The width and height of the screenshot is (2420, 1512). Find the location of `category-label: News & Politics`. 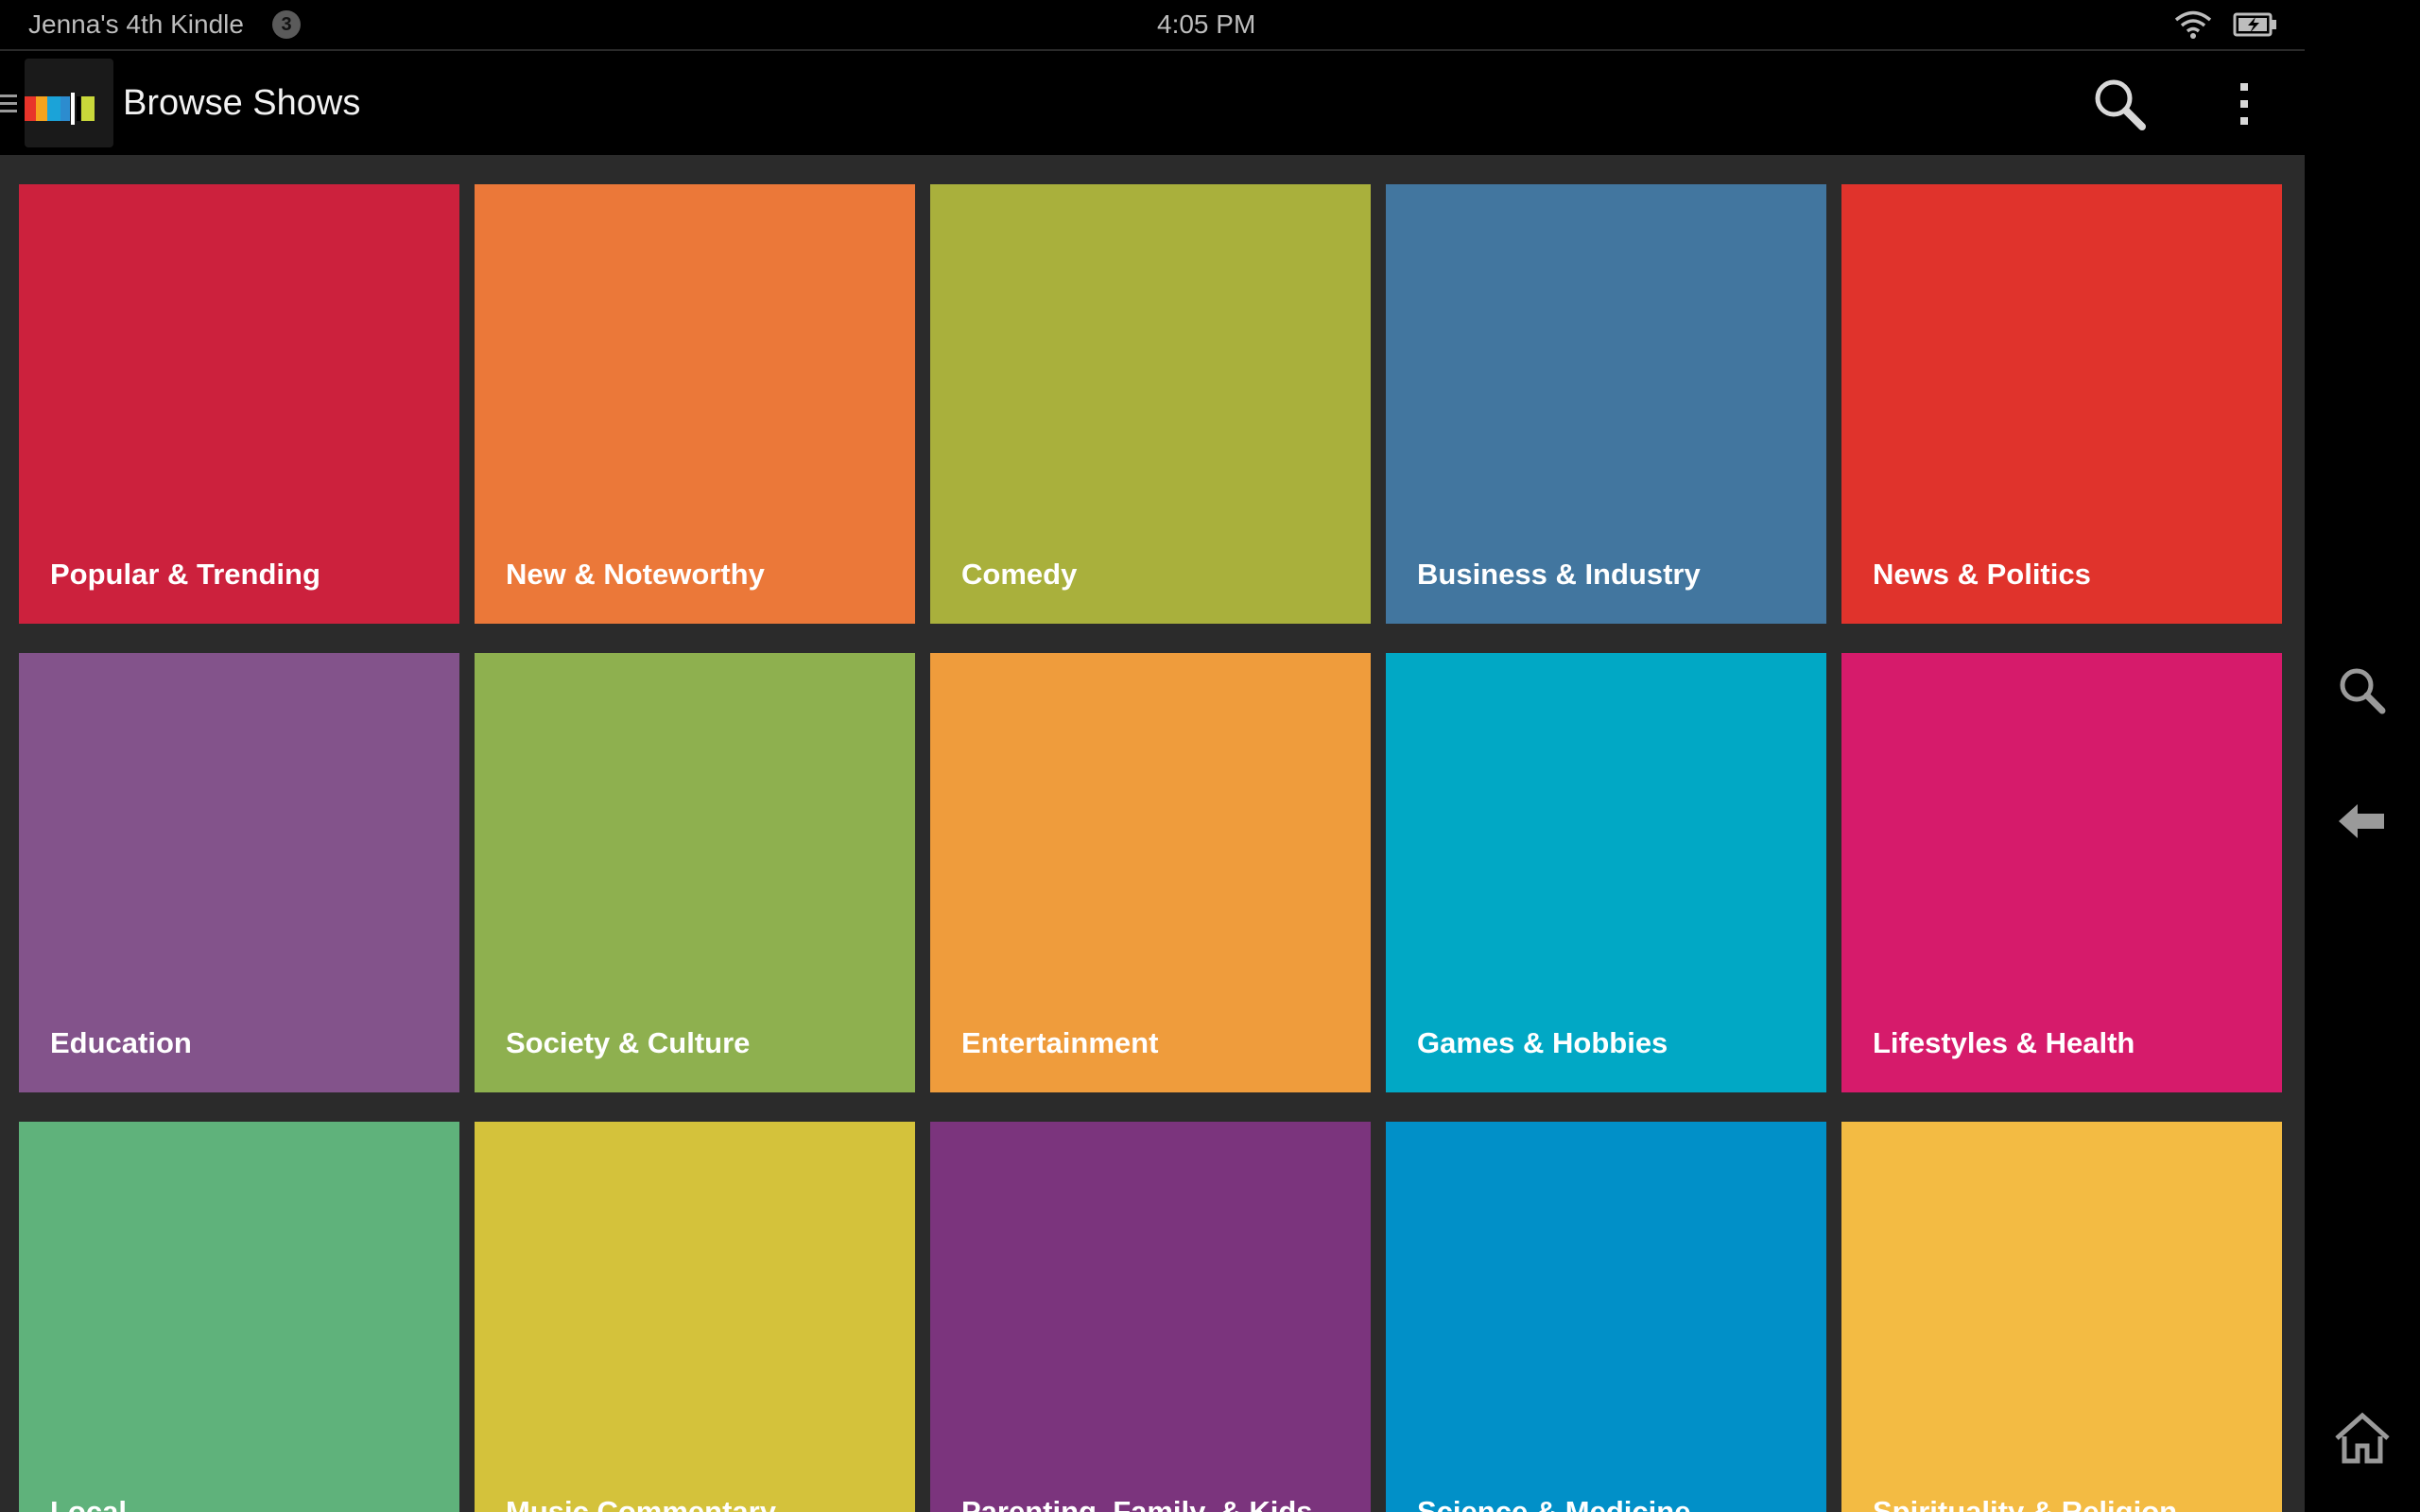

category-label: News & Politics is located at coordinates (1982, 574).